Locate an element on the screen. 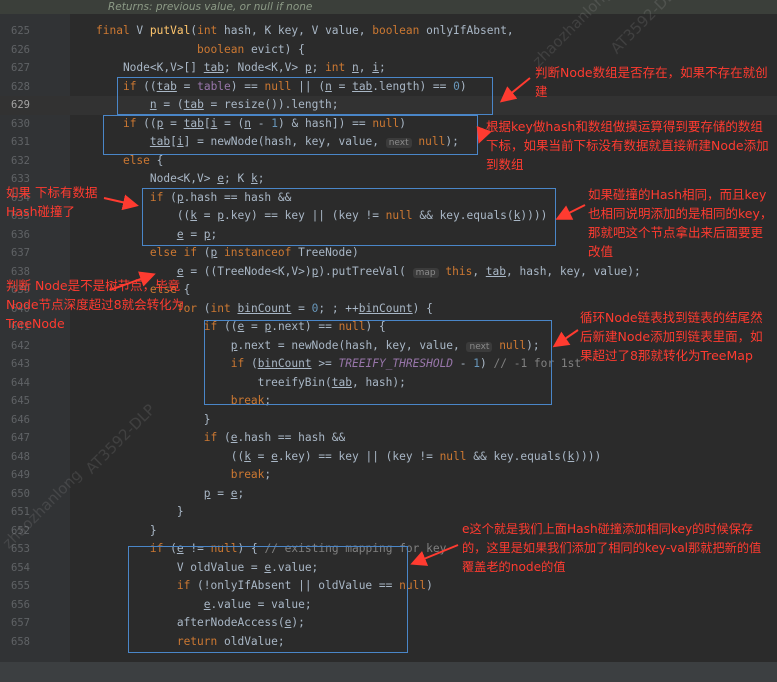 The width and height of the screenshot is (777, 682). arrow-existing-mapping is located at coordinates (434, 555).